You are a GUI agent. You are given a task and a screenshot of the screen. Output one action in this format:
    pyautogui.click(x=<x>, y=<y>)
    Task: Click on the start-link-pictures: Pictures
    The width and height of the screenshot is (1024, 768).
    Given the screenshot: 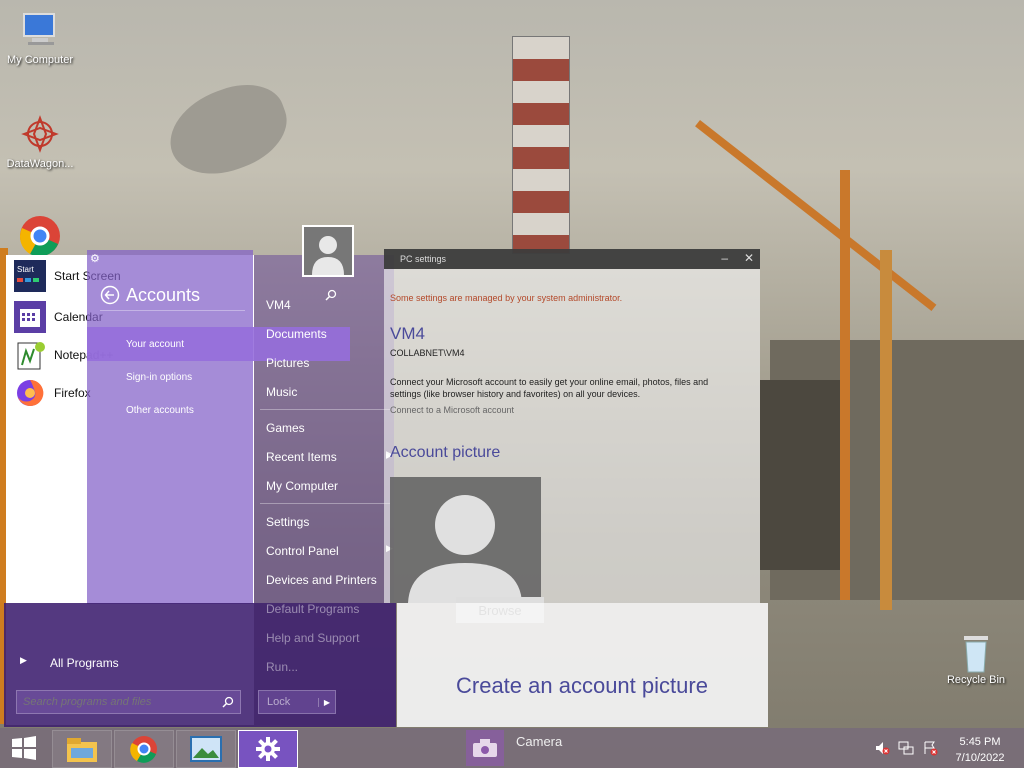 What is the action you would take?
    pyautogui.click(x=287, y=363)
    